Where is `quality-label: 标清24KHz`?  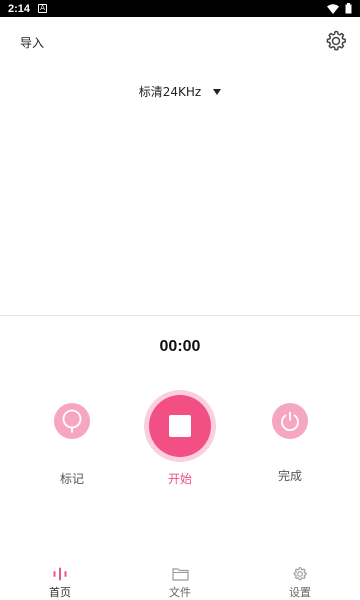
quality-label: 标清24KHz is located at coordinates (170, 92).